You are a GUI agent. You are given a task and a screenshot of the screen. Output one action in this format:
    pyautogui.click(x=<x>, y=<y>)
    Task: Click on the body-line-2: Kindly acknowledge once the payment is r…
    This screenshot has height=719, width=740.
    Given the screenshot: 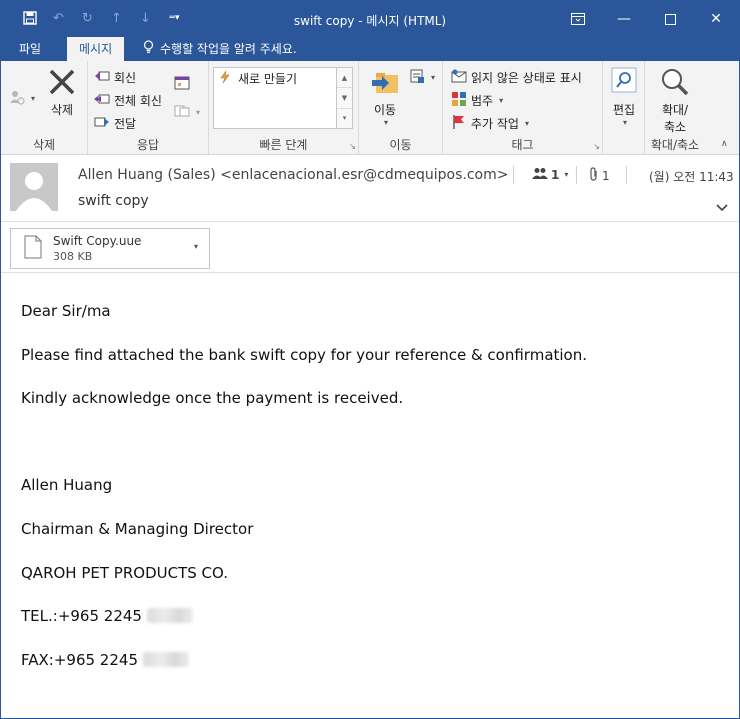 What is the action you would take?
    pyautogui.click(x=212, y=398)
    